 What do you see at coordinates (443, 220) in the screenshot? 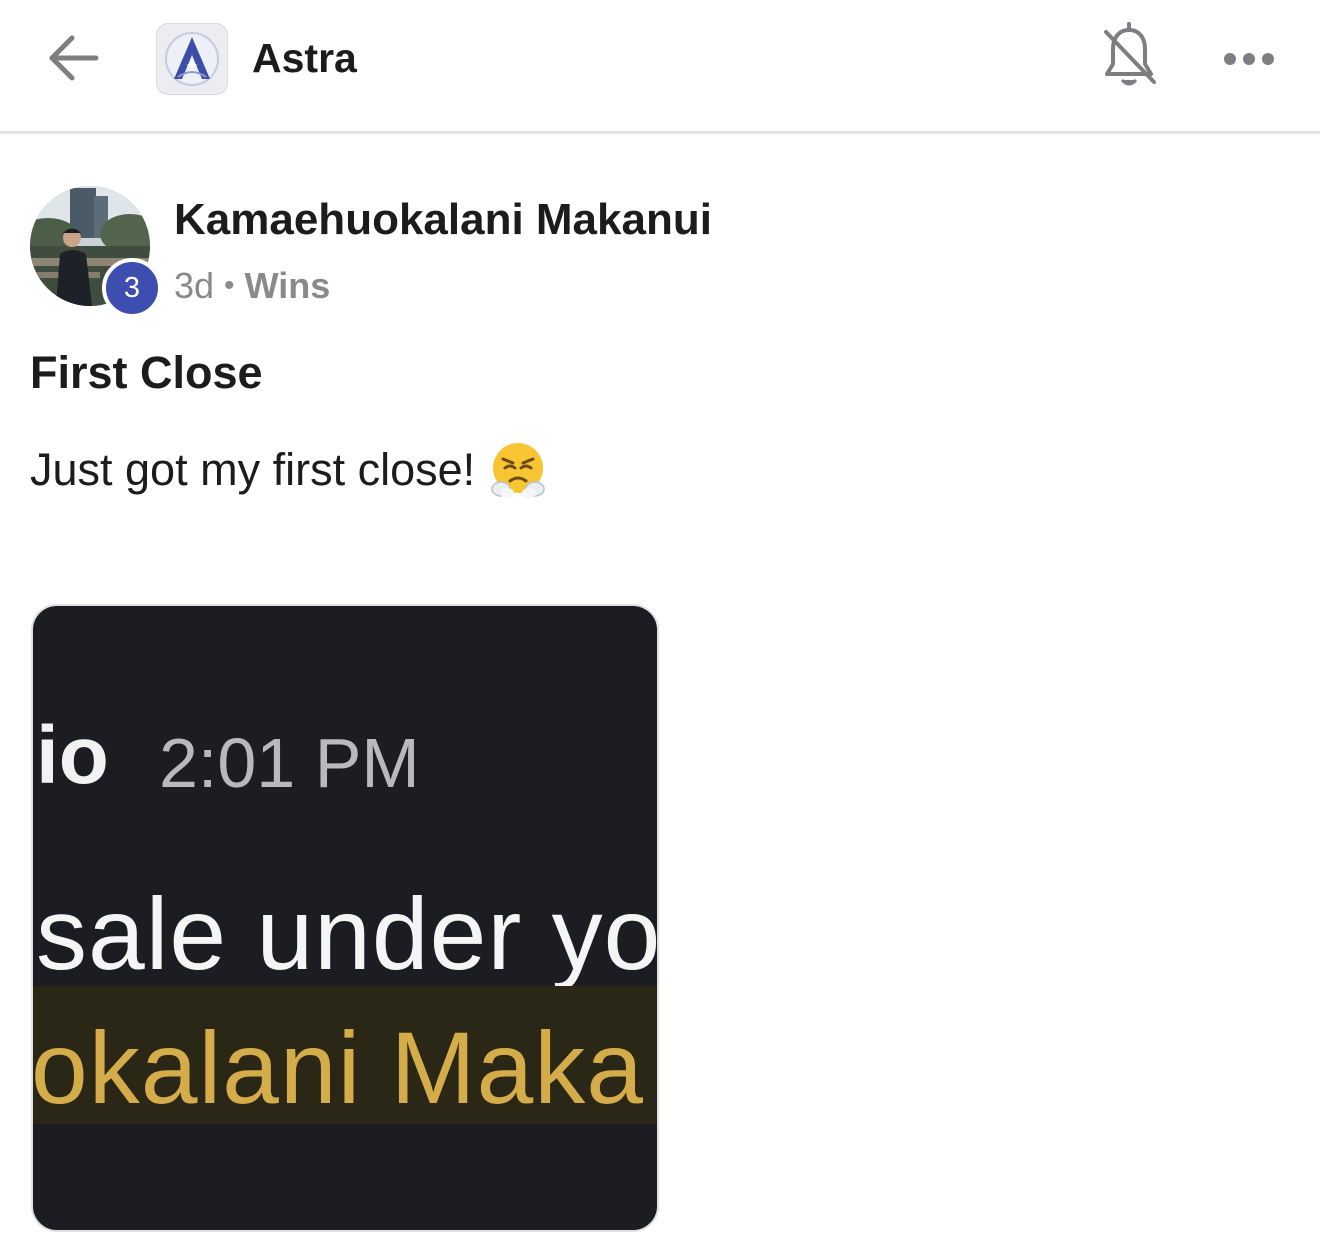
I see `author-name: Kamaehuokalani Makanui` at bounding box center [443, 220].